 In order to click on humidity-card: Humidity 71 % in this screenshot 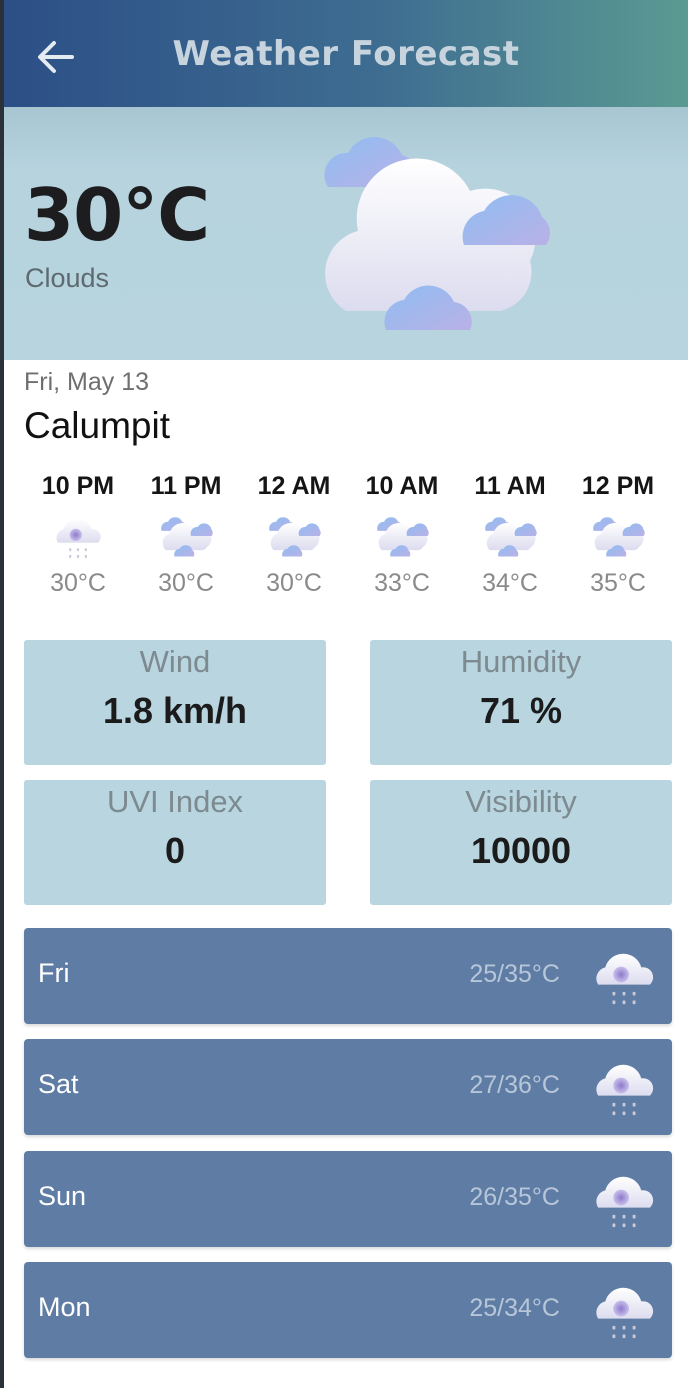, I will do `click(521, 702)`.